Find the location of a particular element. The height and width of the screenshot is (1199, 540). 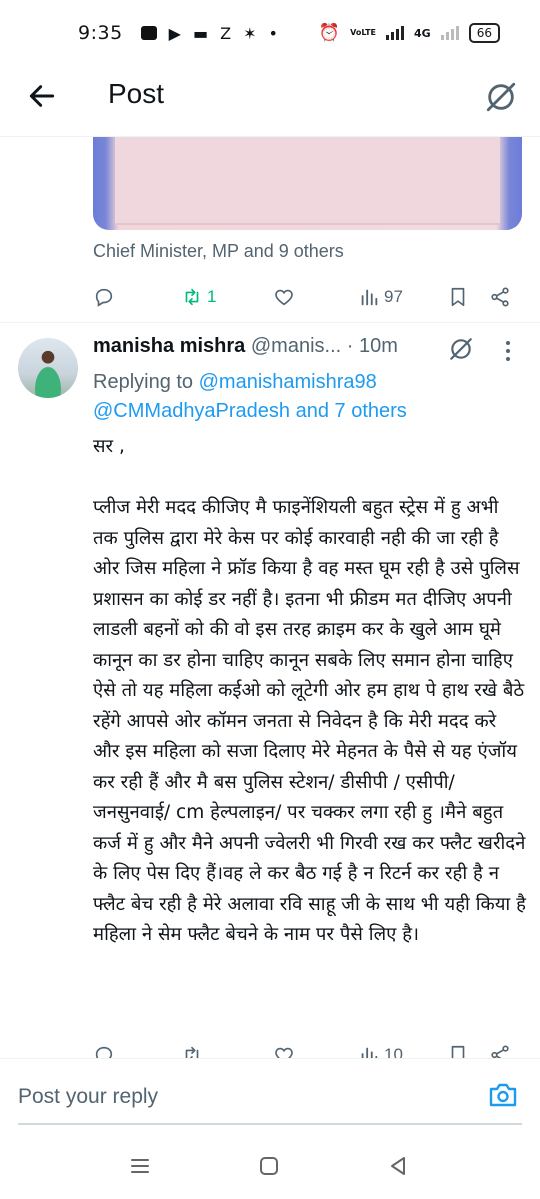

status-time: 9:35 is located at coordinates (100, 33).